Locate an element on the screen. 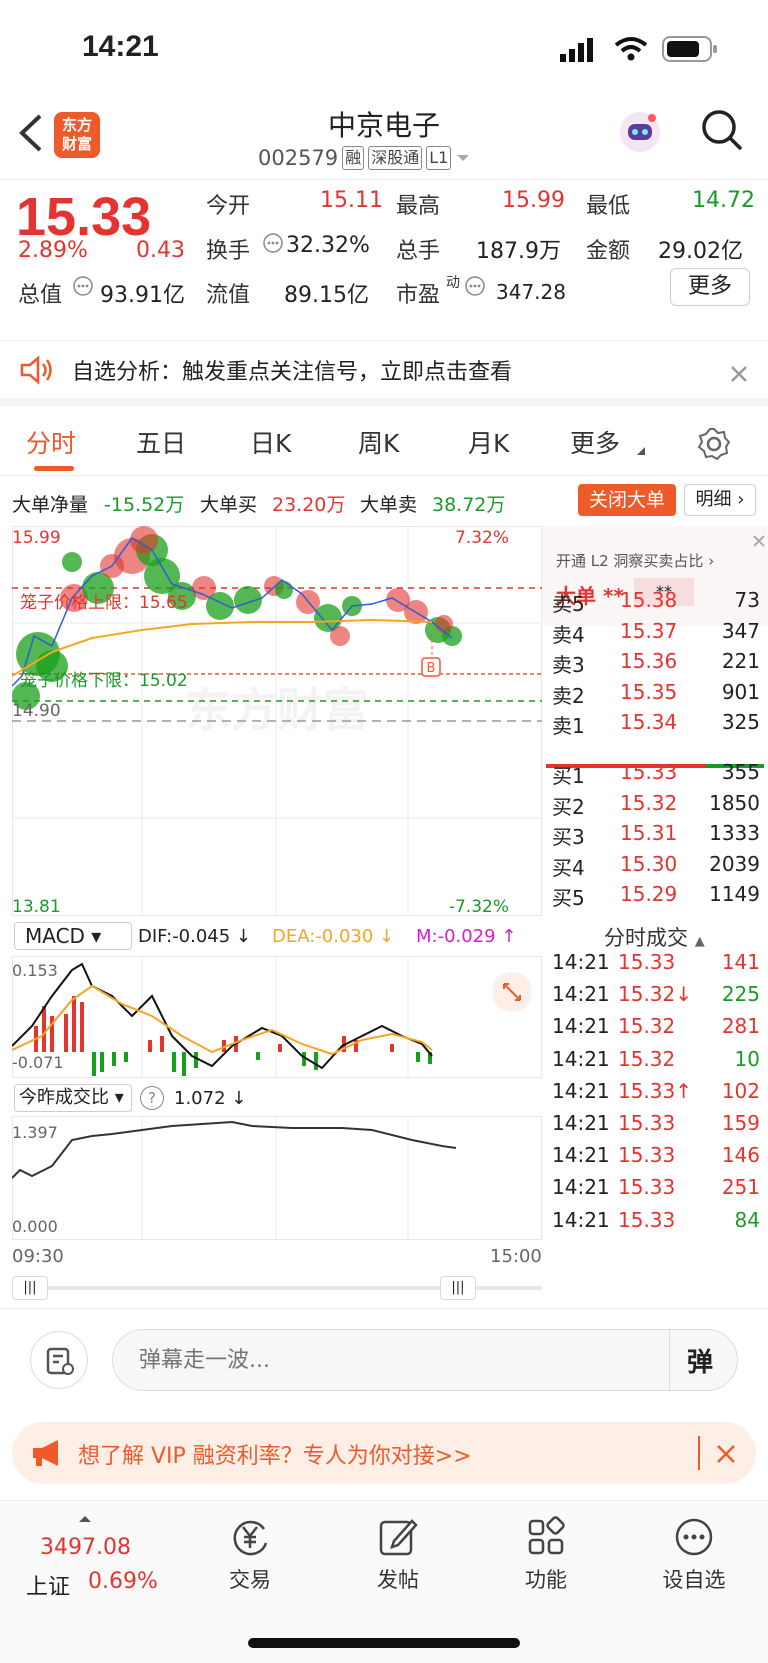 The width and height of the screenshot is (768, 1663). slider-left-handle: ||| is located at coordinates (30, 1288).